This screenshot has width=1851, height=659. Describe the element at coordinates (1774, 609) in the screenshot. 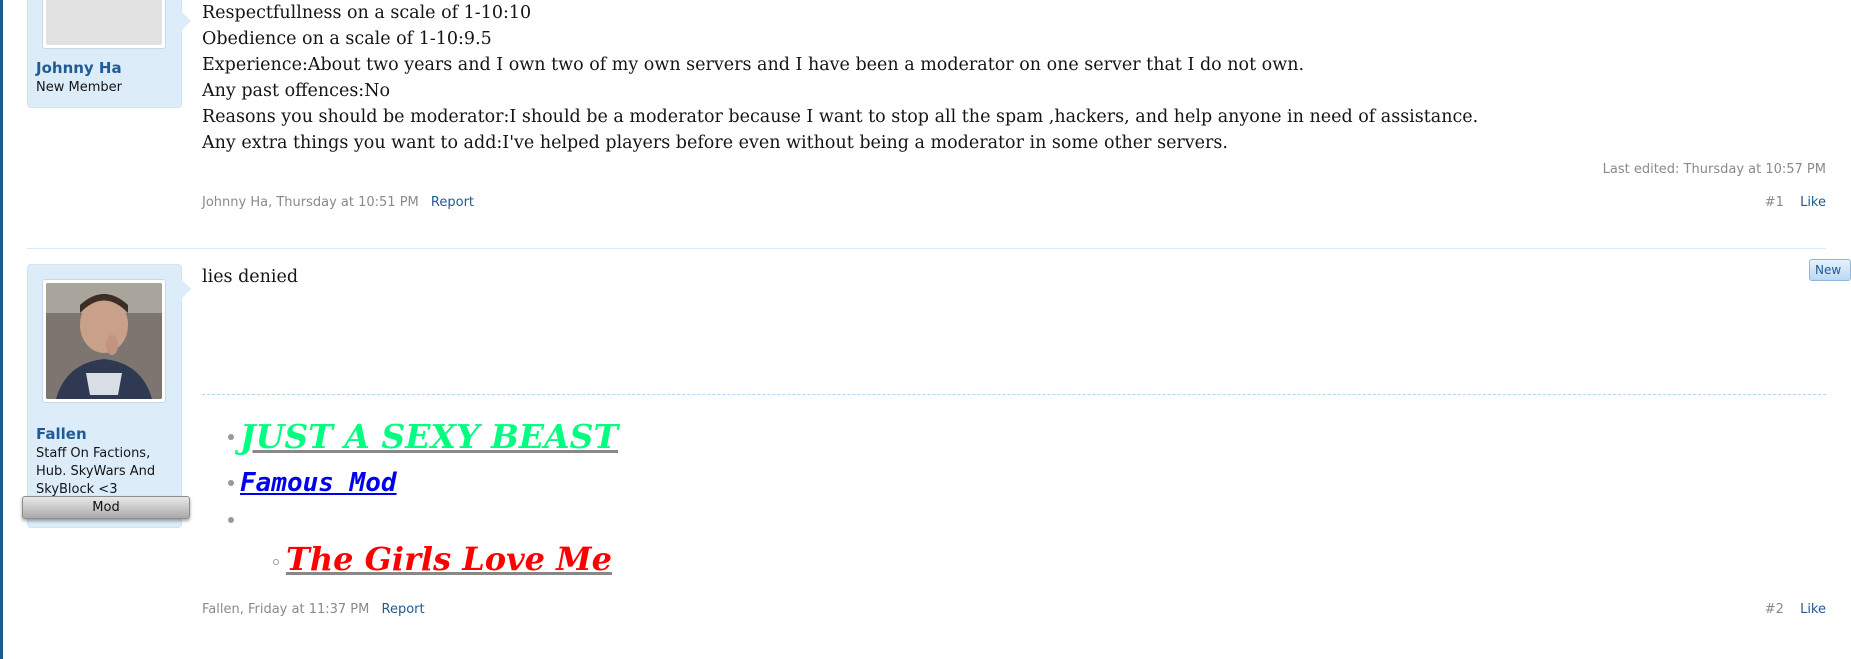

I see `post-number-link: #2` at that location.